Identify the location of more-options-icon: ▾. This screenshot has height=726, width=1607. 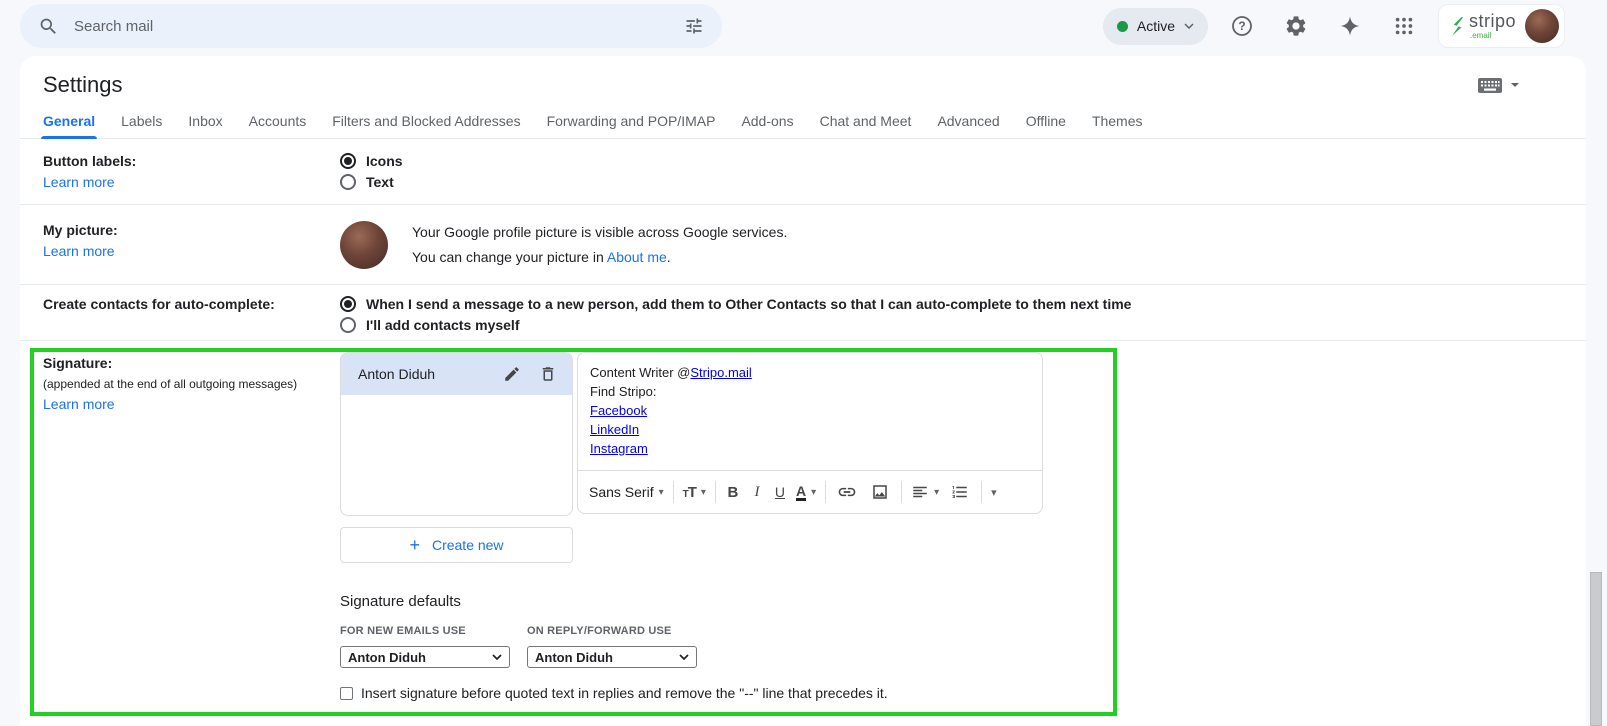
(994, 492).